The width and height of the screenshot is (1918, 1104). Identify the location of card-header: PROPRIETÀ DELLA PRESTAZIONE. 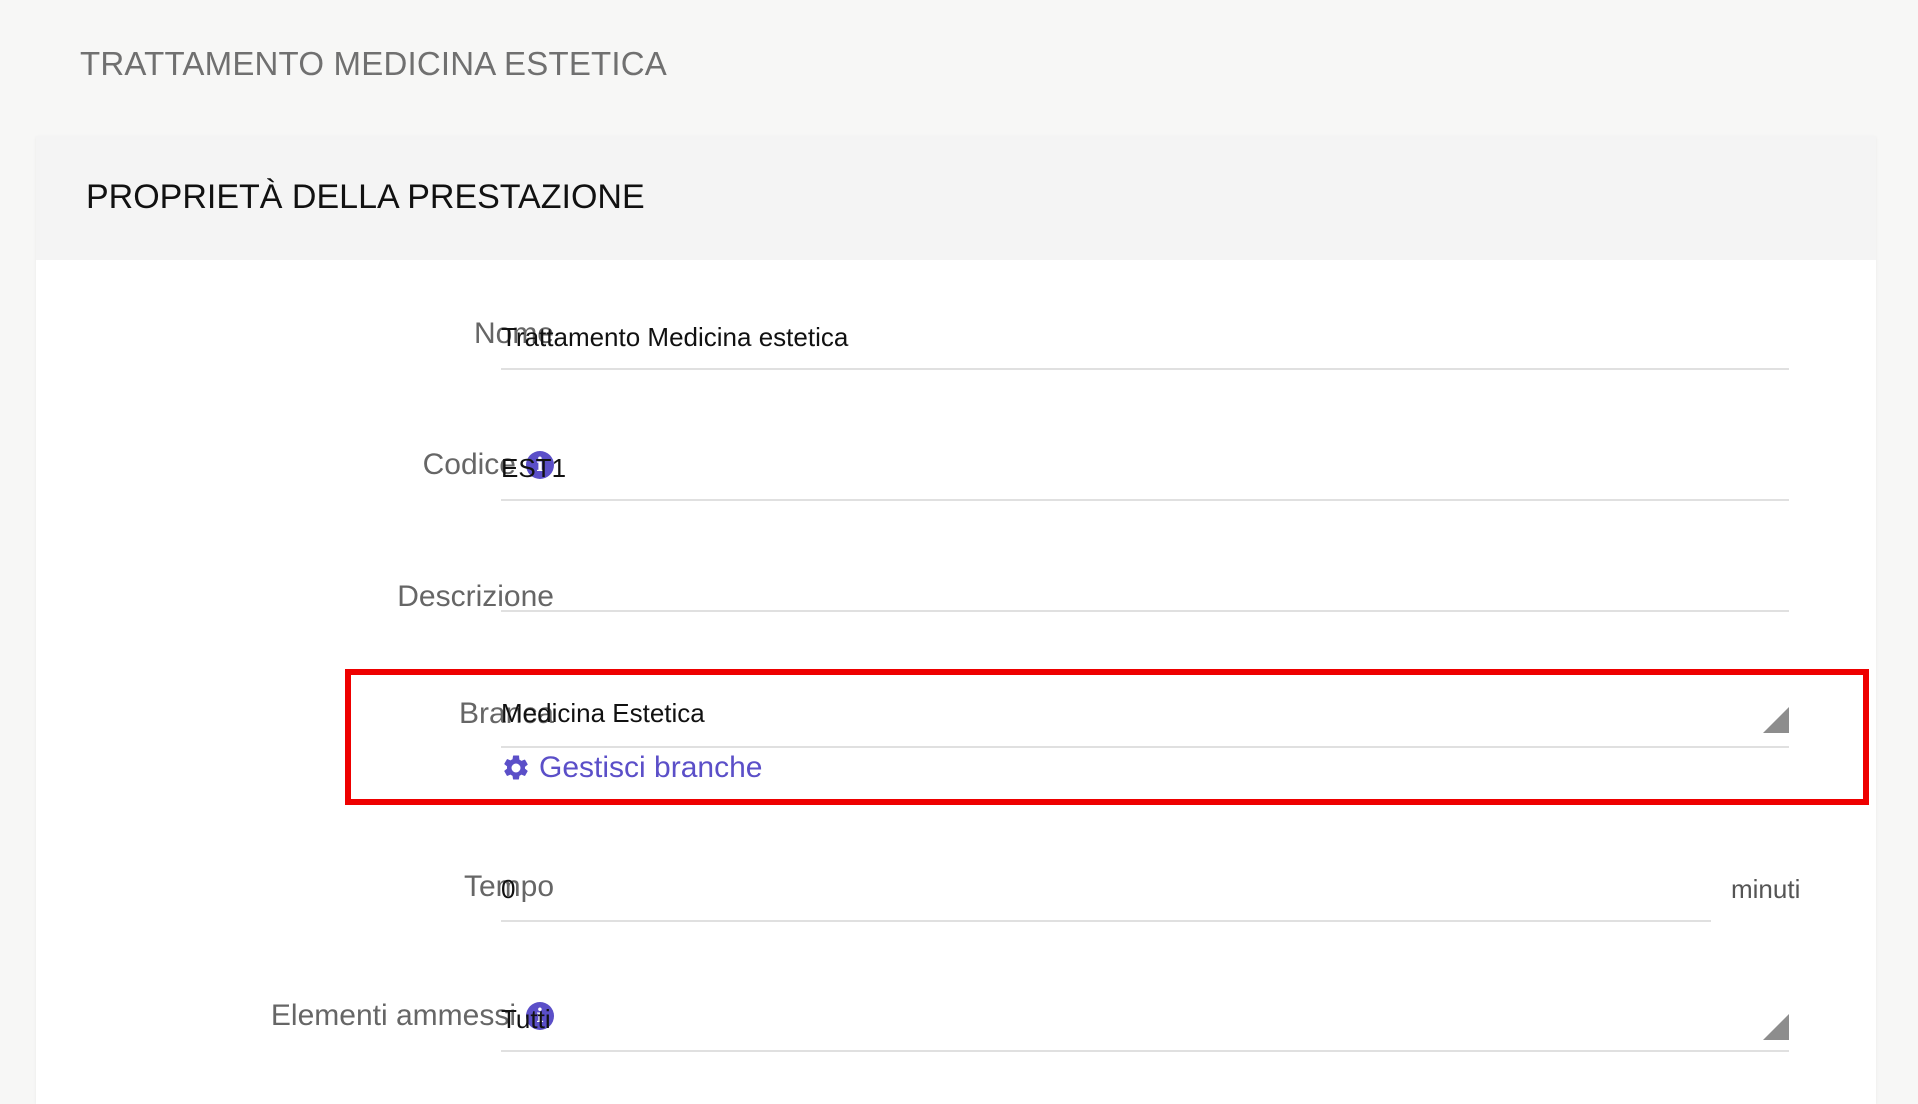
(956, 198).